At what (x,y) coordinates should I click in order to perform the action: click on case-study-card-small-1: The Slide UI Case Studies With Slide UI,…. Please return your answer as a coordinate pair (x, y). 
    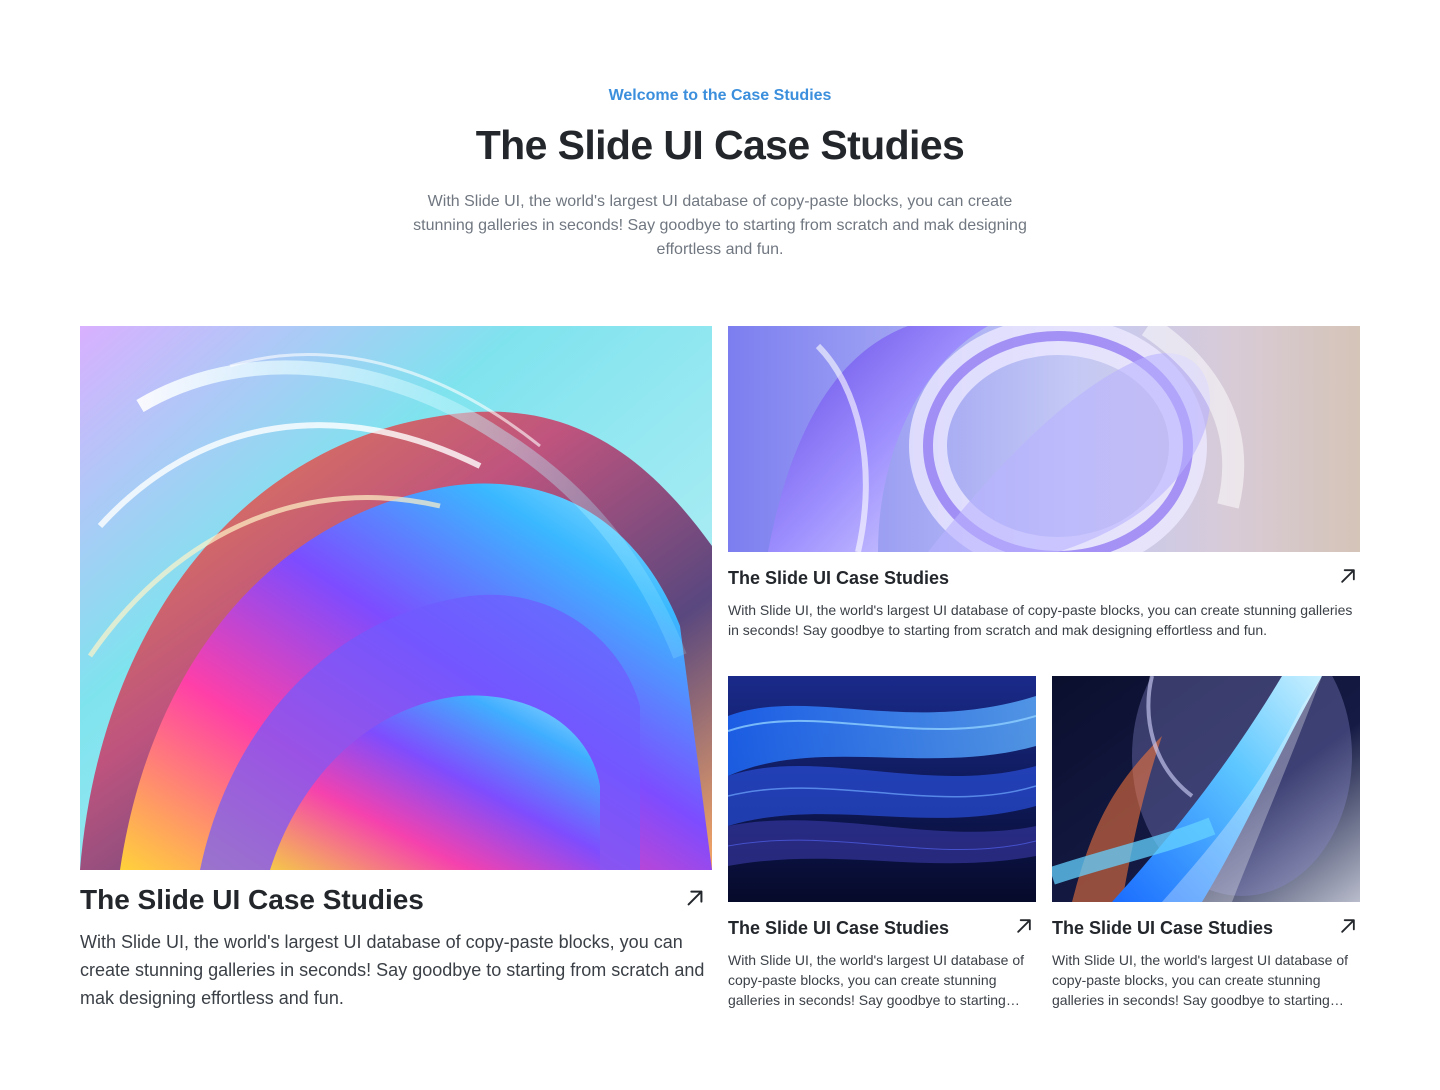
    Looking at the image, I should click on (882, 846).